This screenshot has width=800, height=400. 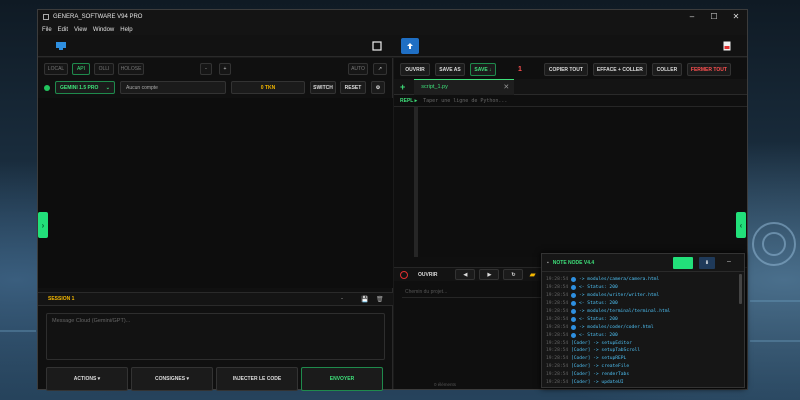 What do you see at coordinates (215, 299) in the screenshot?
I see `session-bar: SESSION 1 - 💾 🗑` at bounding box center [215, 299].